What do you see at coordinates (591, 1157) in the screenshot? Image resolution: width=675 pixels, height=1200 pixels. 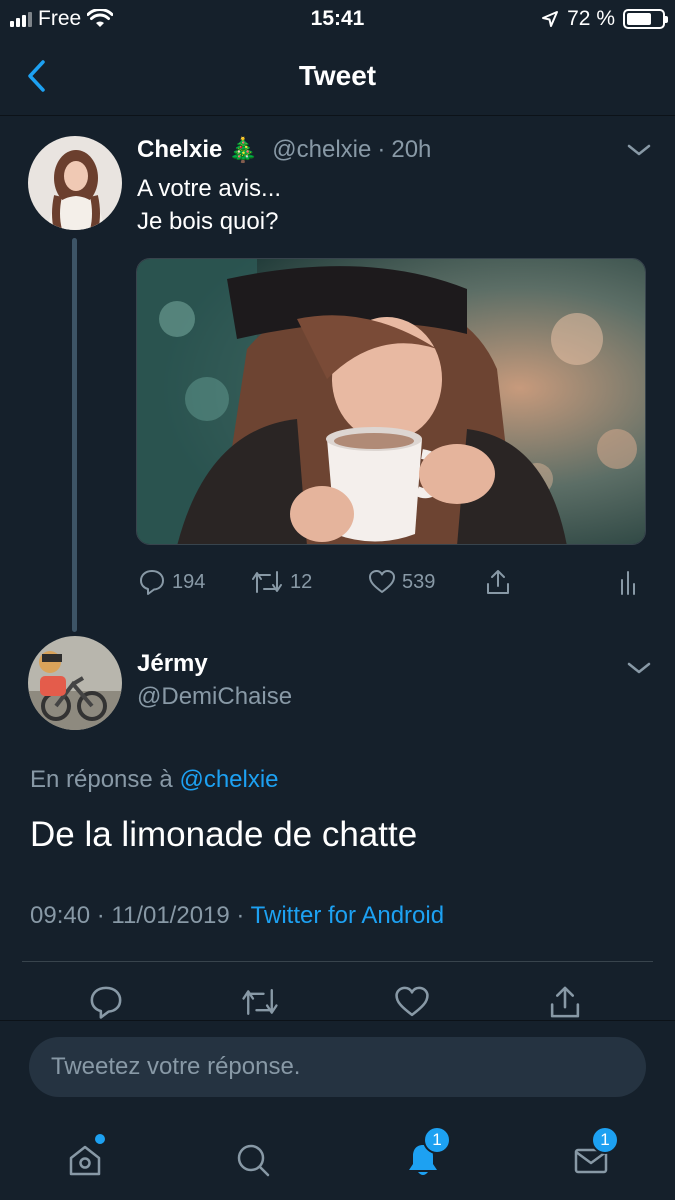 I see `tab-messages: 1` at bounding box center [591, 1157].